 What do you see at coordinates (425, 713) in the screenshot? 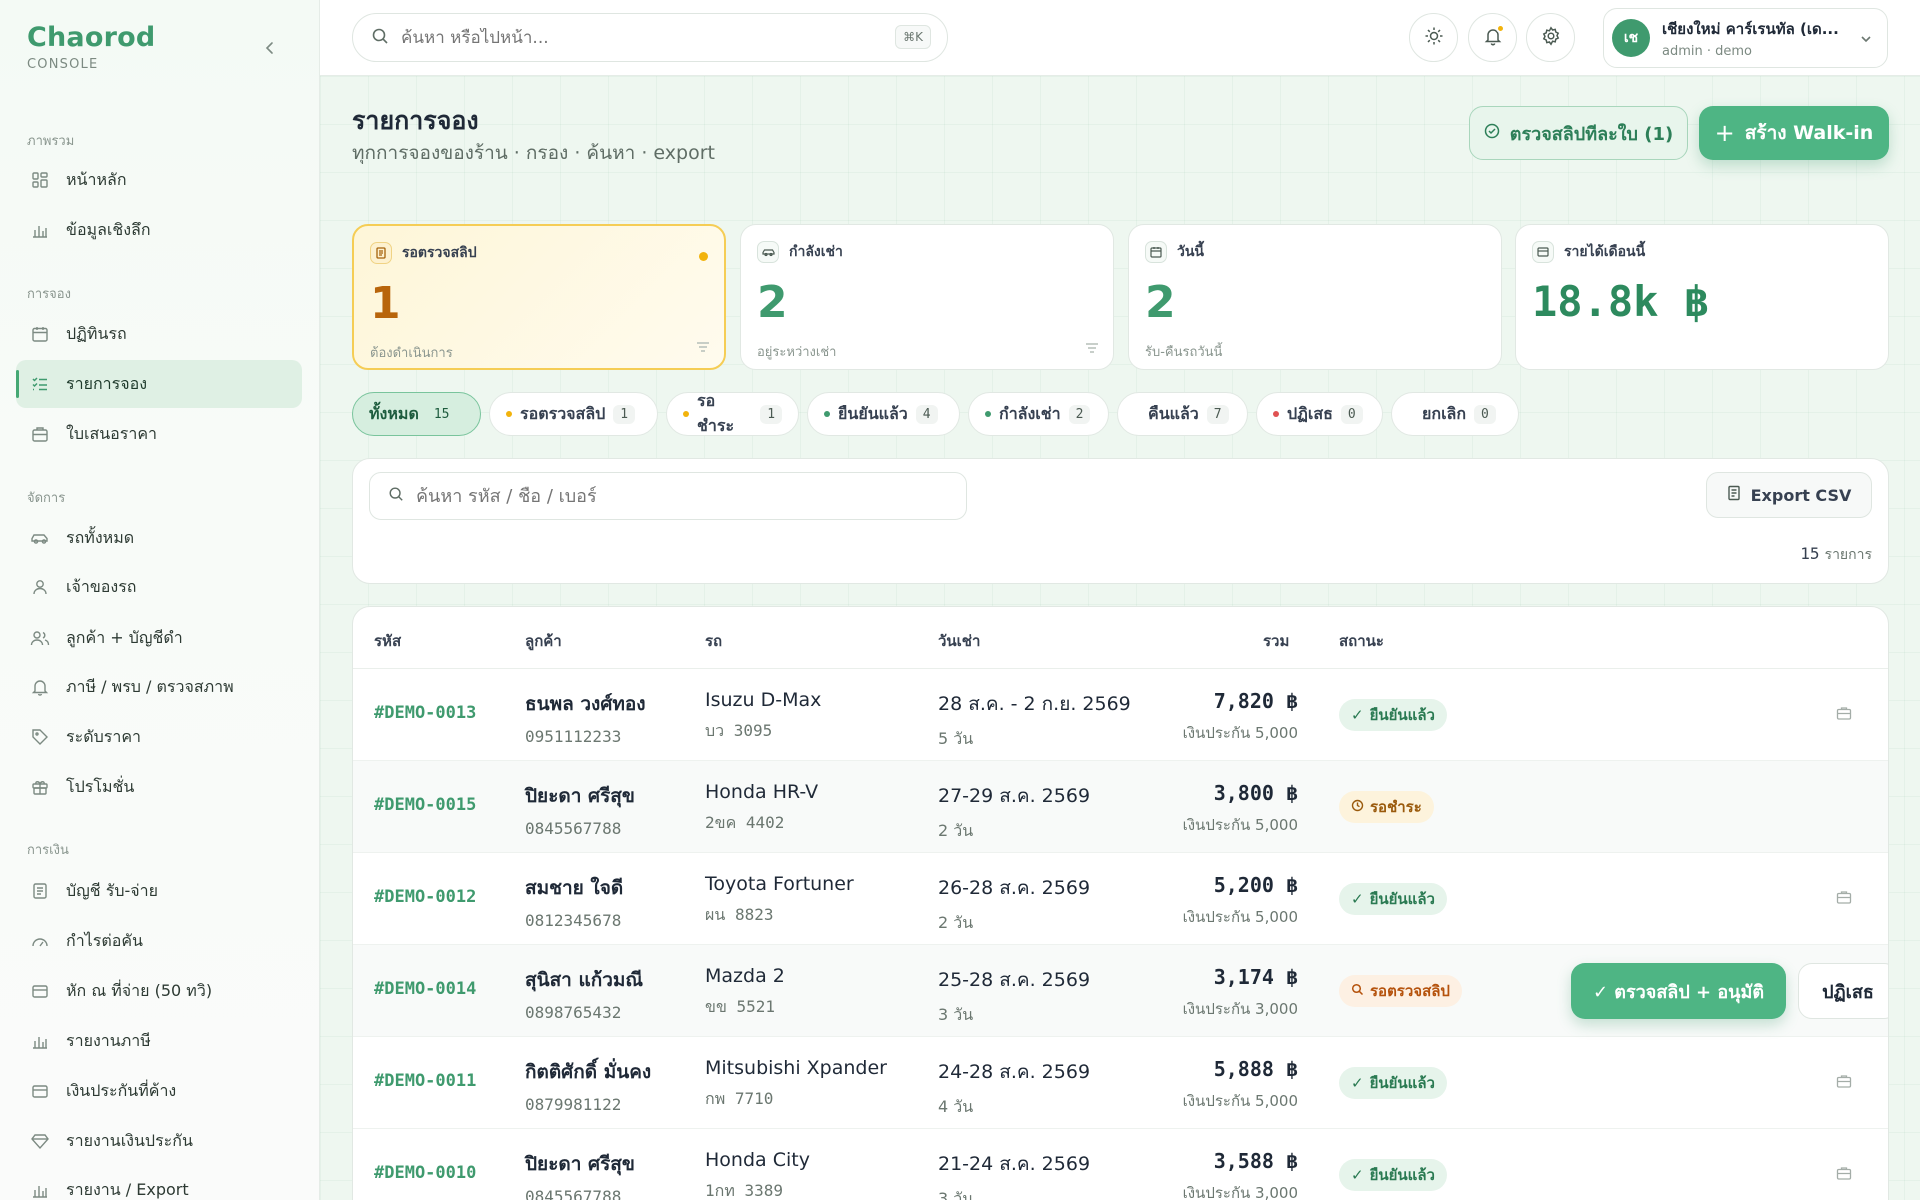
I see `booking-code: #DEMO-0013` at bounding box center [425, 713].